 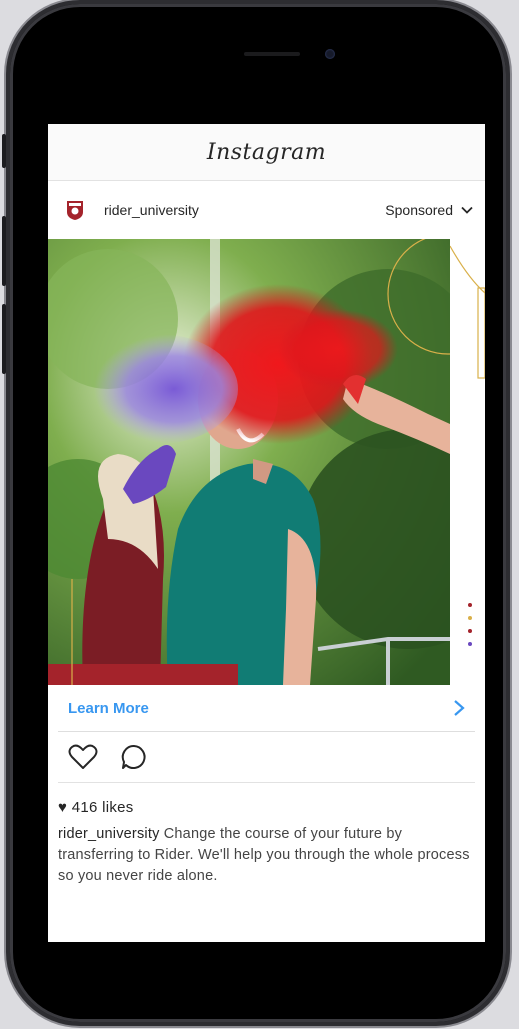 What do you see at coordinates (75, 210) in the screenshot?
I see `avatar` at bounding box center [75, 210].